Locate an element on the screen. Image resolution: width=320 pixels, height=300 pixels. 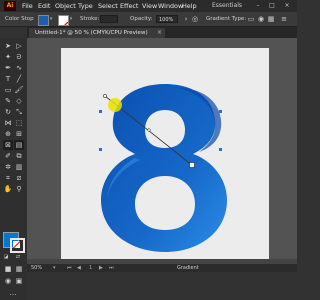
curvature-tool-icon: ∿ is located at coordinates (19, 68).